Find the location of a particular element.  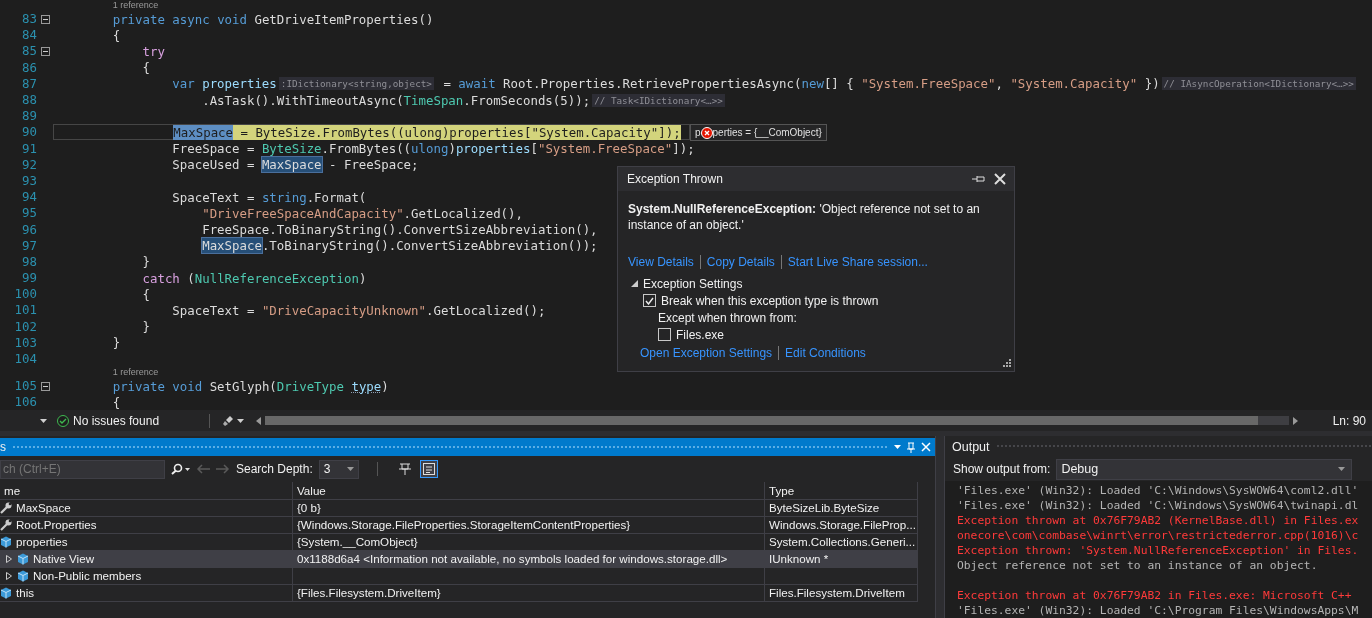

line-number: 100 is located at coordinates (25, 294).